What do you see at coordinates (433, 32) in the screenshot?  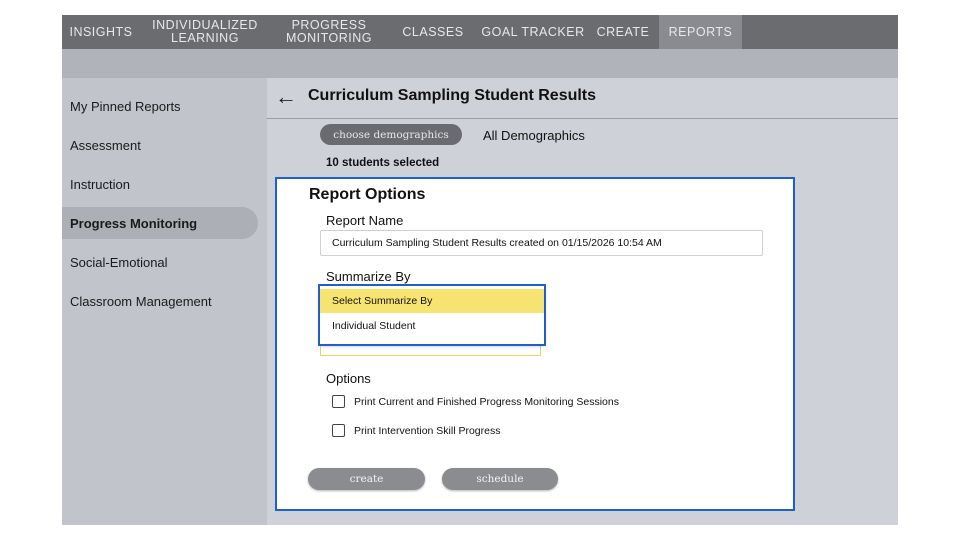 I see `nav-classes: CLASSES` at bounding box center [433, 32].